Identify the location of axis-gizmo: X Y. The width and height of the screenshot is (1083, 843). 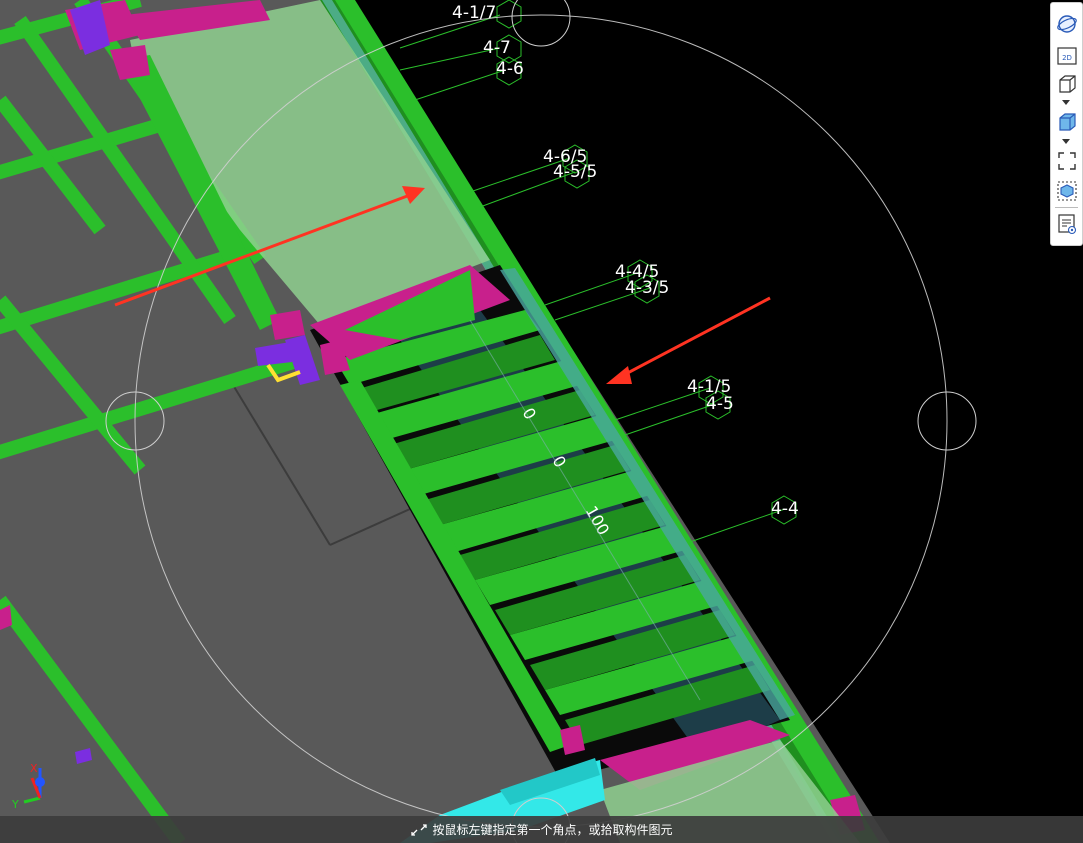
(28, 786).